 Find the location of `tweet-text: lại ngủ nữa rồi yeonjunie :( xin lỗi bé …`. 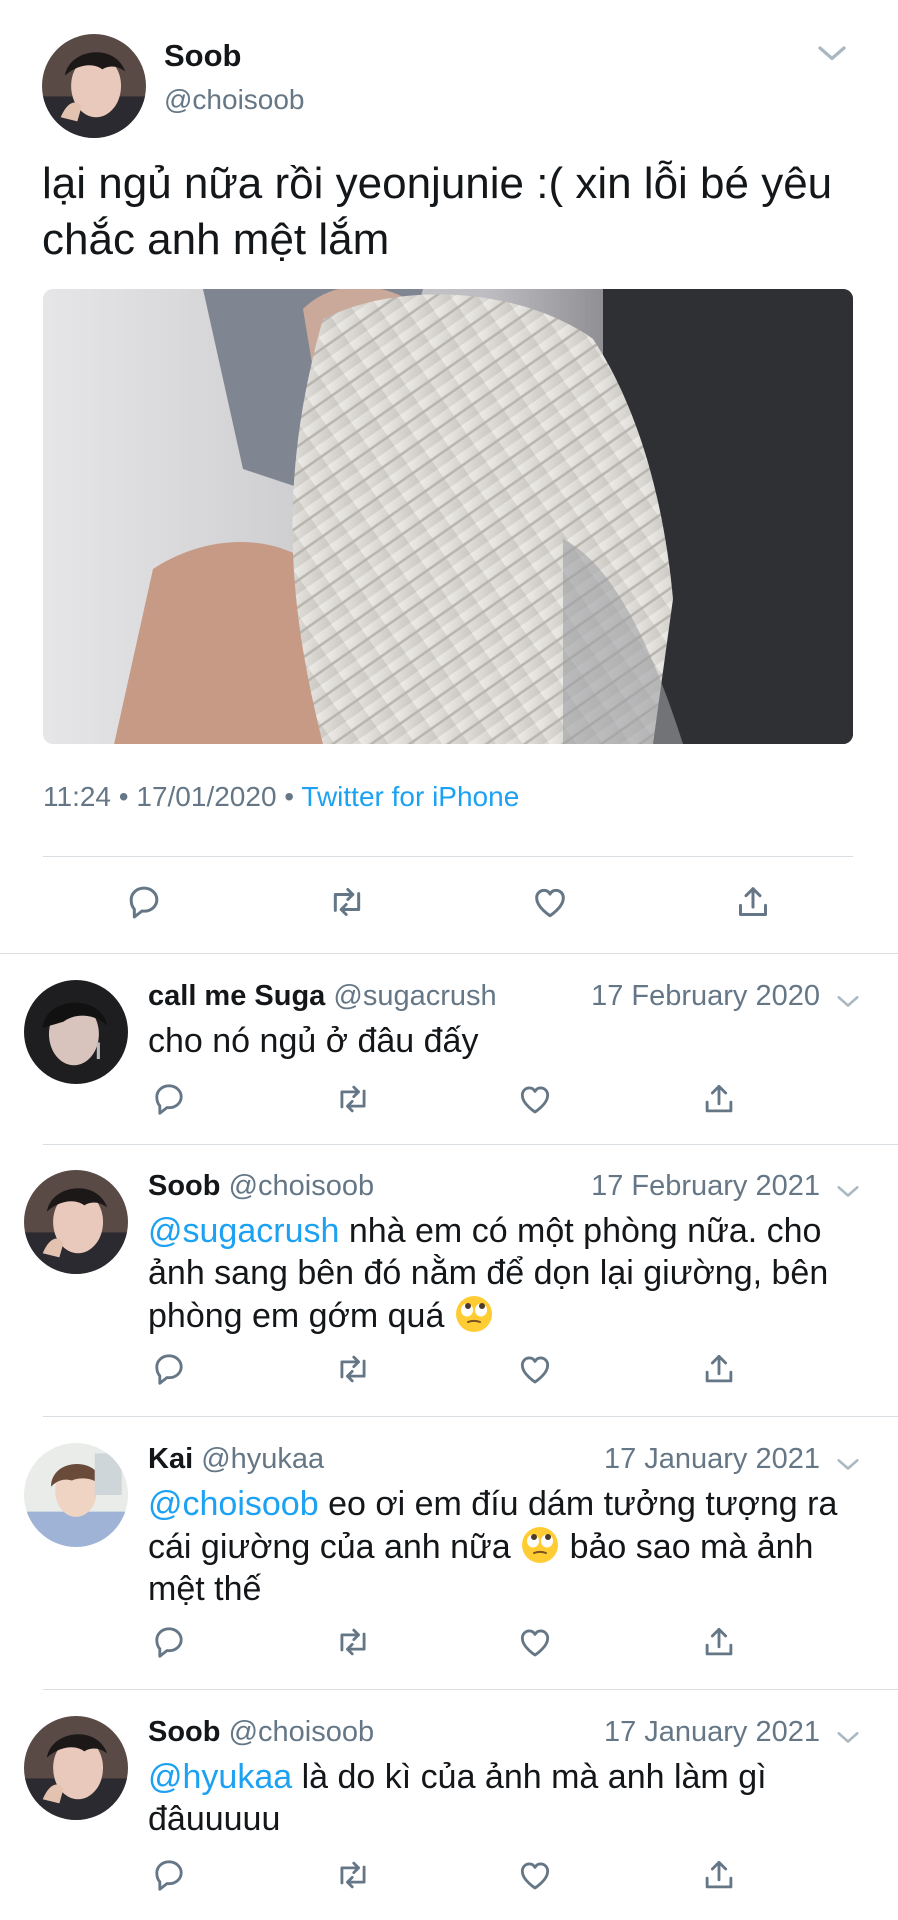

tweet-text: lại ngủ nữa rồi yeonjunie :( xin lỗi bé … is located at coordinates (437, 211).